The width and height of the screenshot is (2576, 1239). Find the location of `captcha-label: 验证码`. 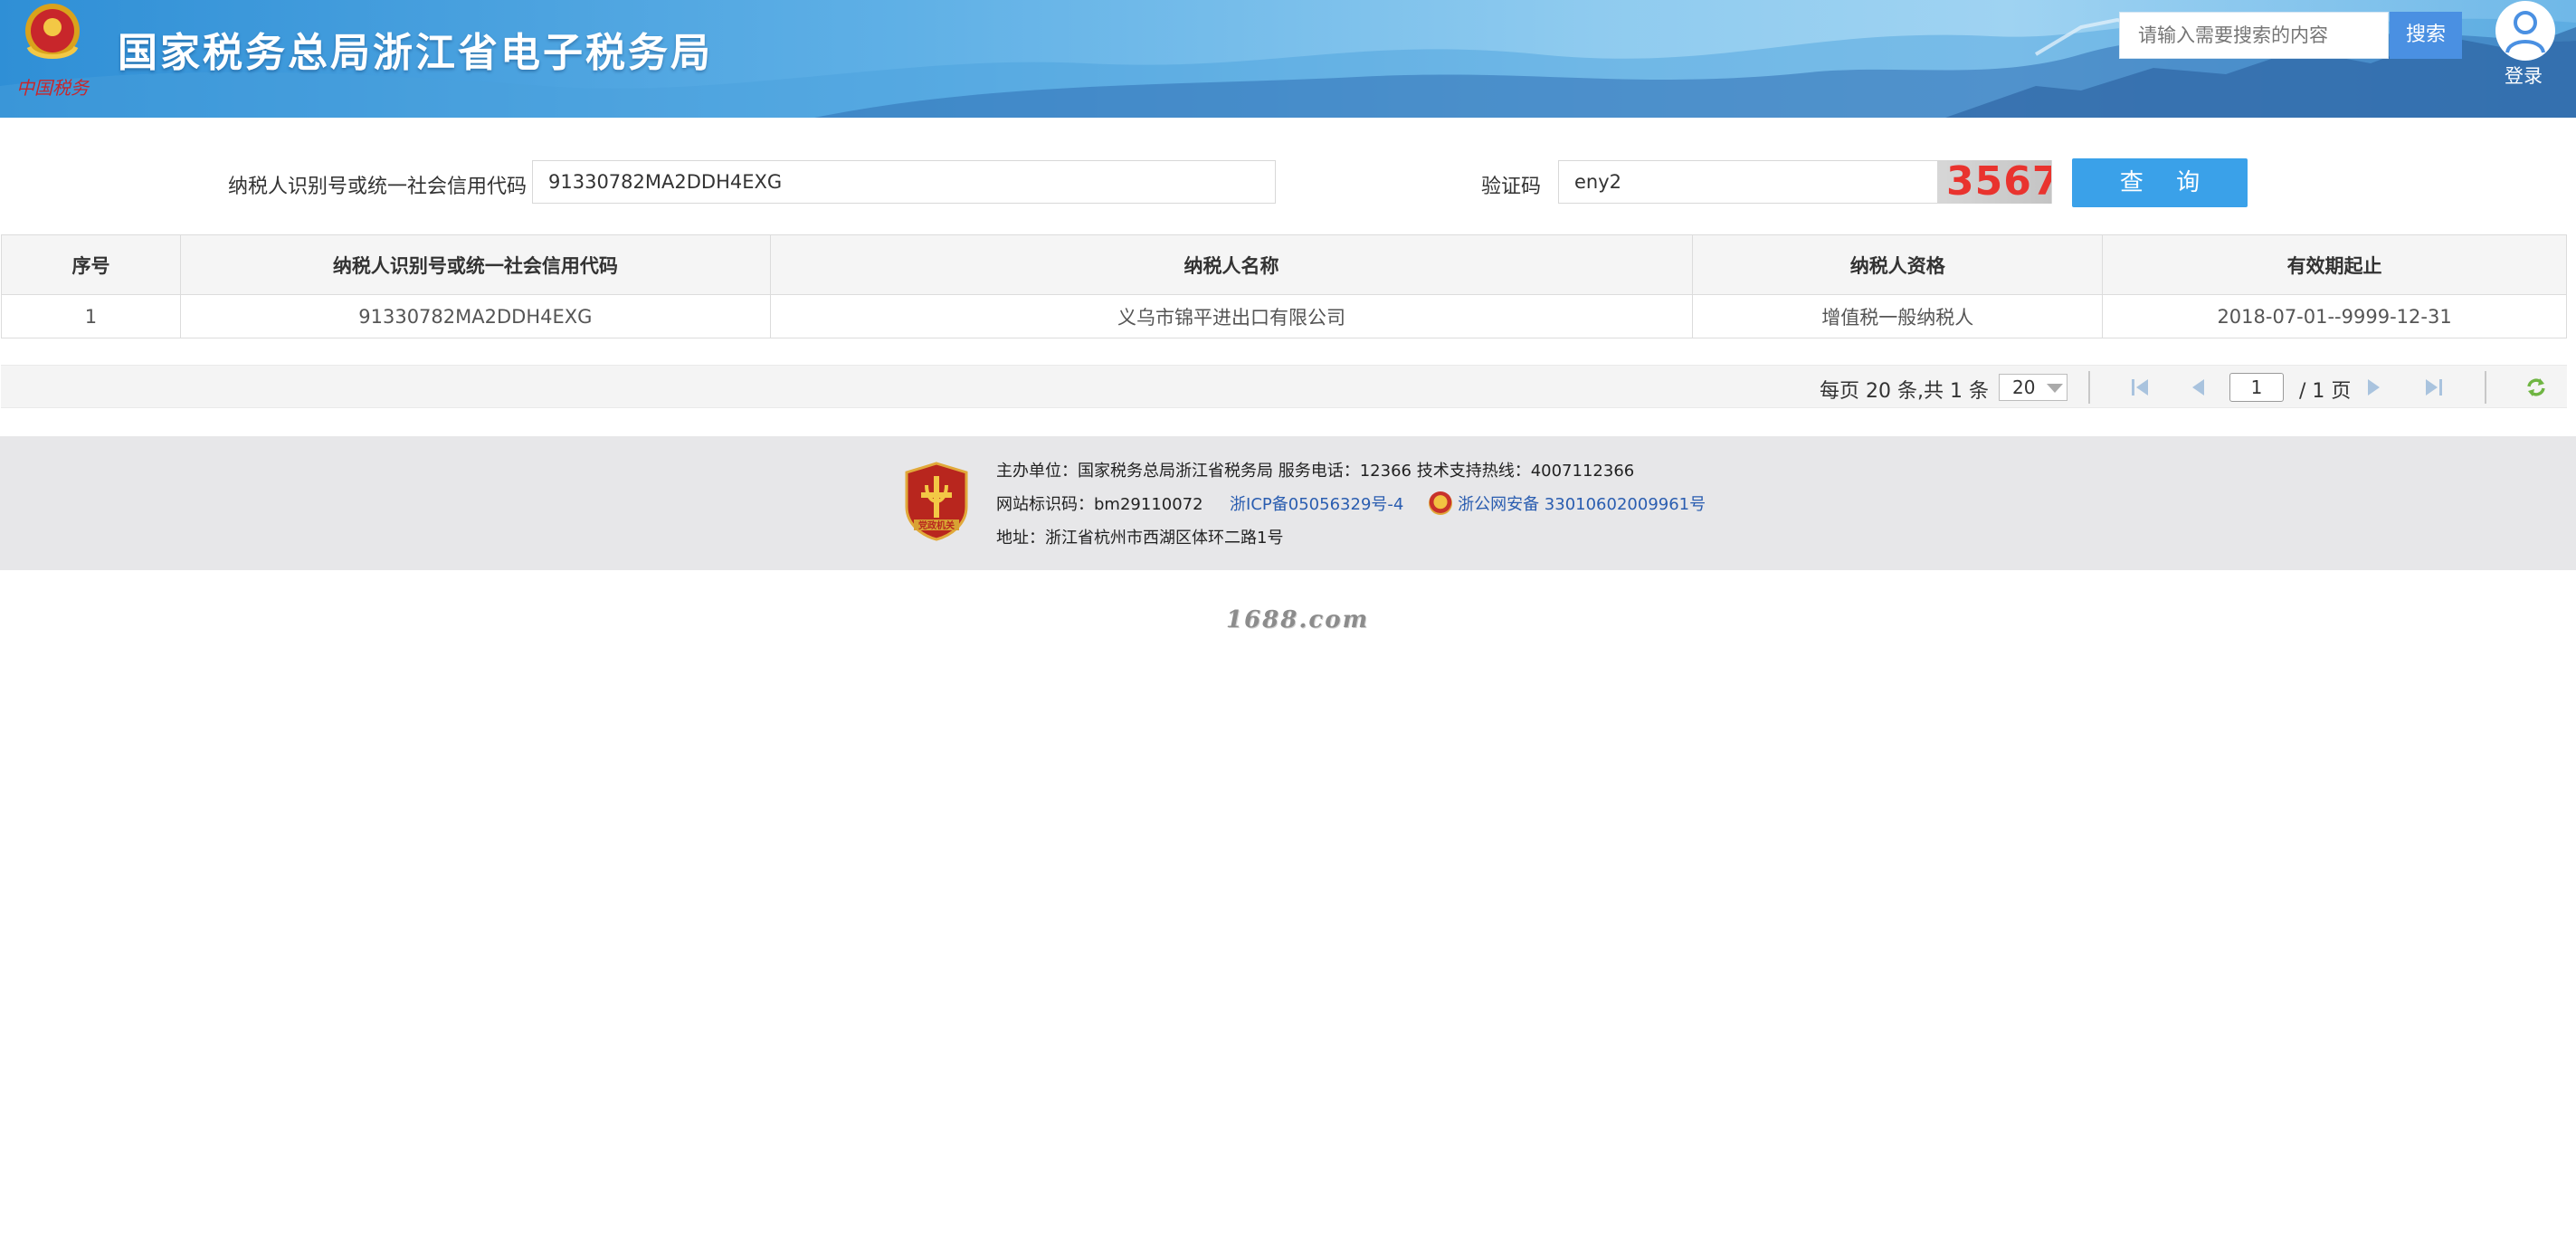

captcha-label: 验证码 is located at coordinates (1511, 187).